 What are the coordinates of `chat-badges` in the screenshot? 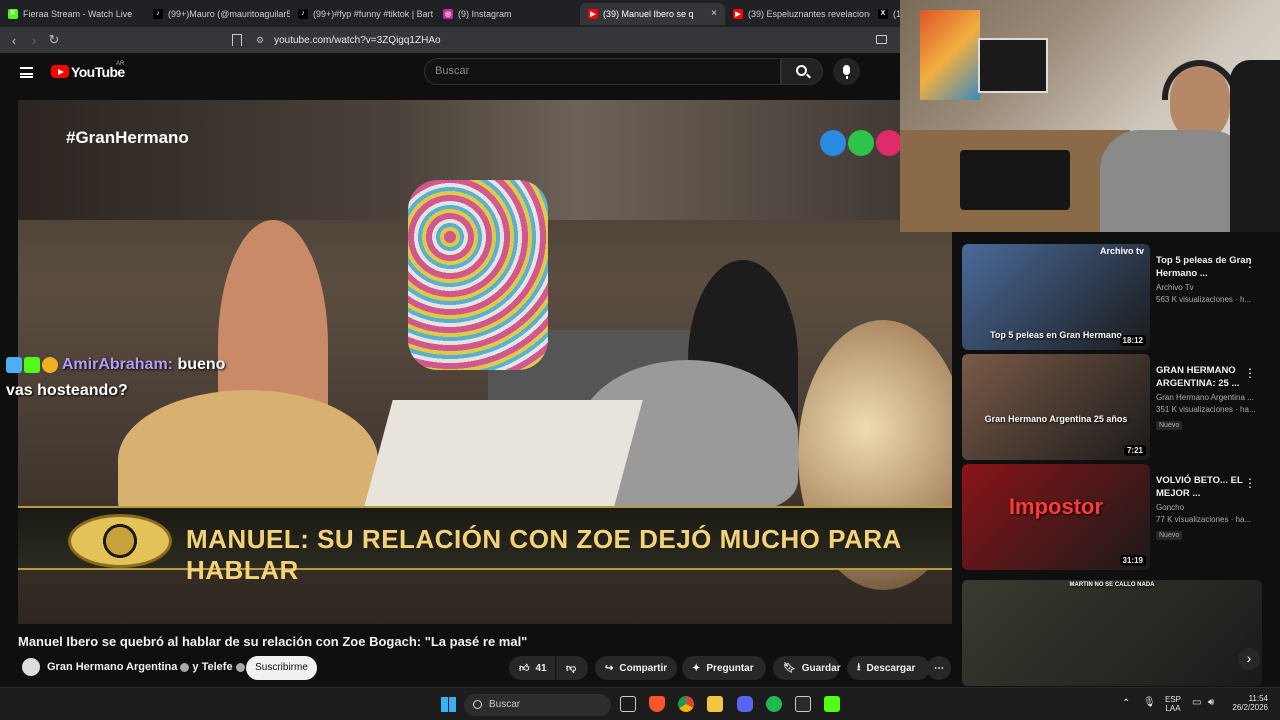 It's located at (32, 364).